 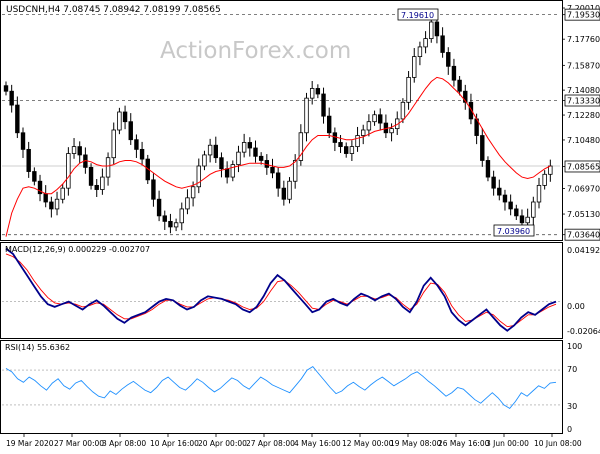 What do you see at coordinates (270, 443) in the screenshot?
I see `x-tick-label: 27 Apr 08:00` at bounding box center [270, 443].